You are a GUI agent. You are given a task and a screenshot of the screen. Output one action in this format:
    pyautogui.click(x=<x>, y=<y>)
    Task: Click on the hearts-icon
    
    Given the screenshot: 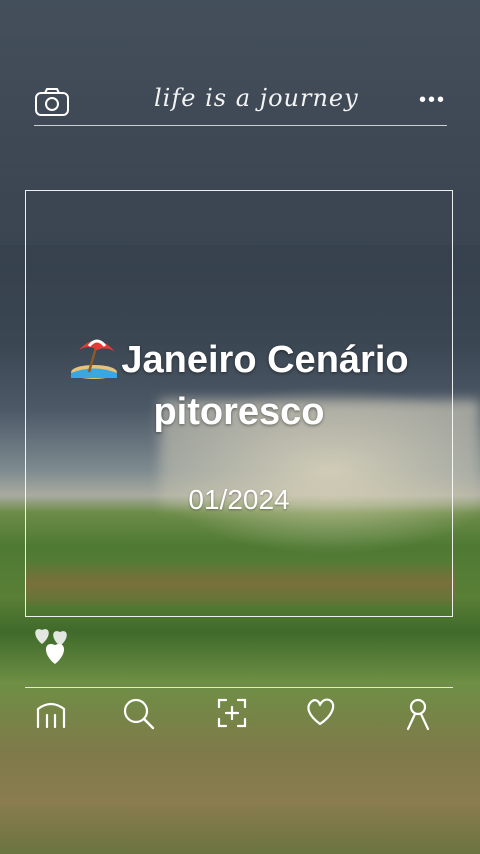 What is the action you would take?
    pyautogui.click(x=53, y=647)
    